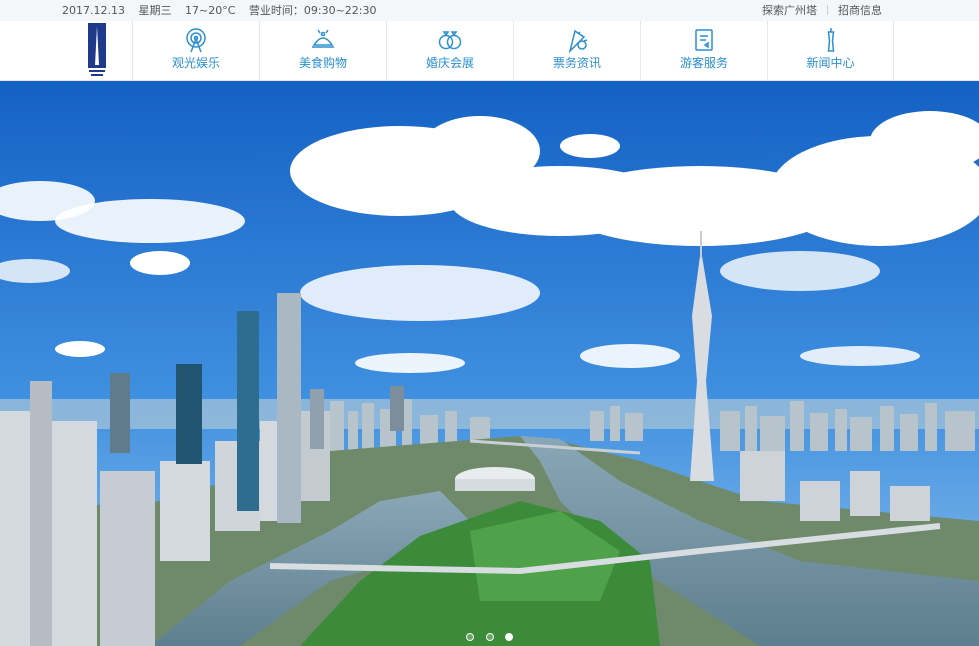  I want to click on canton-tower-logo, so click(97, 51).